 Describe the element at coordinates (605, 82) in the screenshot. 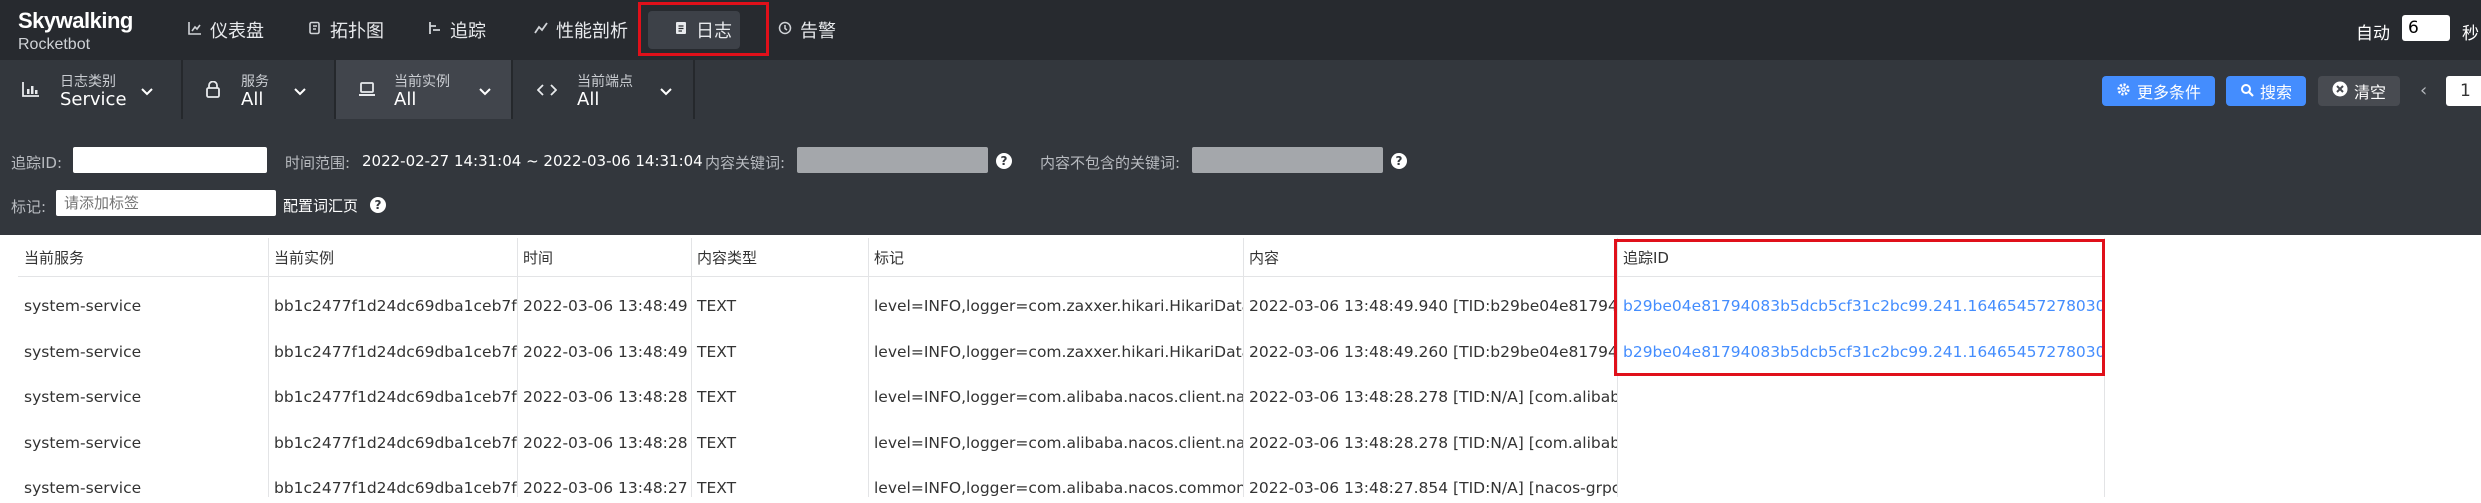

I see `selector-label: 当前端点` at that location.